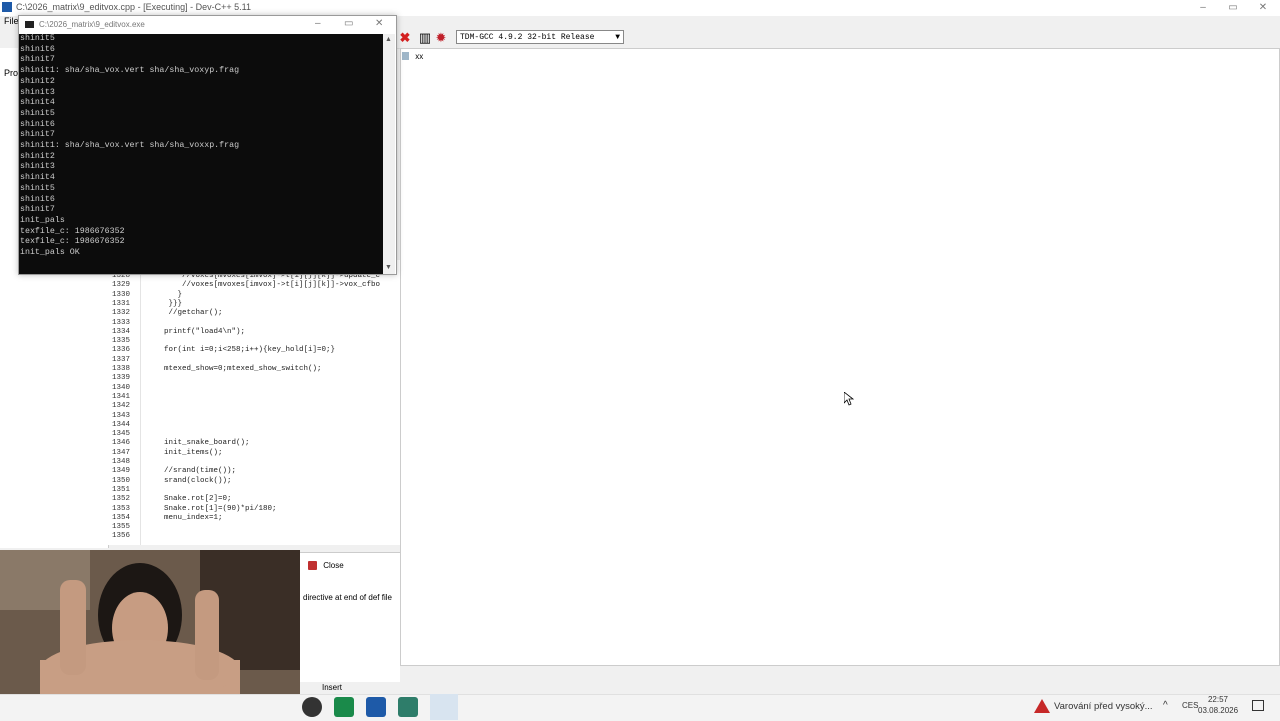 The height and width of the screenshot is (721, 1280). What do you see at coordinates (388, 267) in the screenshot?
I see `scroll-down-icon: ▼` at bounding box center [388, 267].